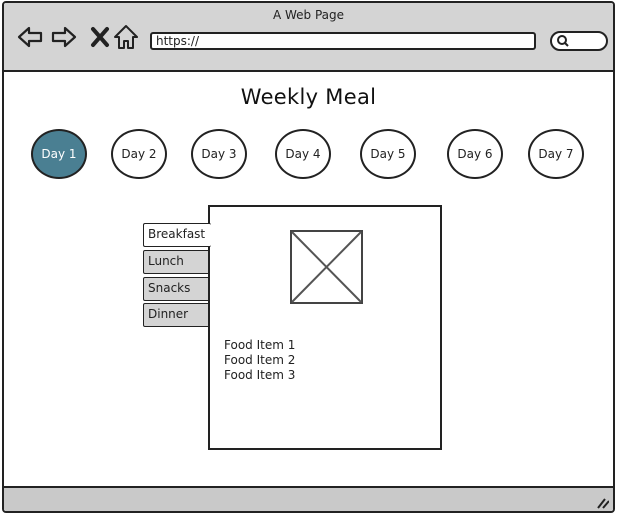 This screenshot has height=516, width=619. What do you see at coordinates (64, 37) in the screenshot?
I see `forward-arrow-icon` at bounding box center [64, 37].